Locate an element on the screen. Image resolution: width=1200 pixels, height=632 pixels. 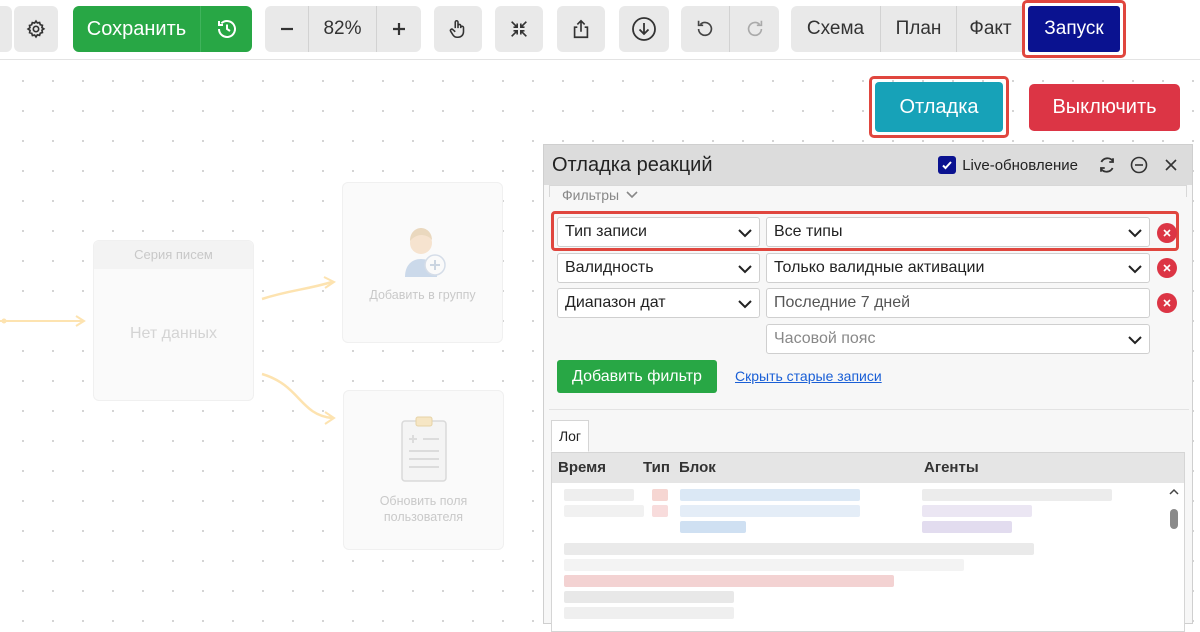
turn-off-button: Выключить is located at coordinates (1104, 107).